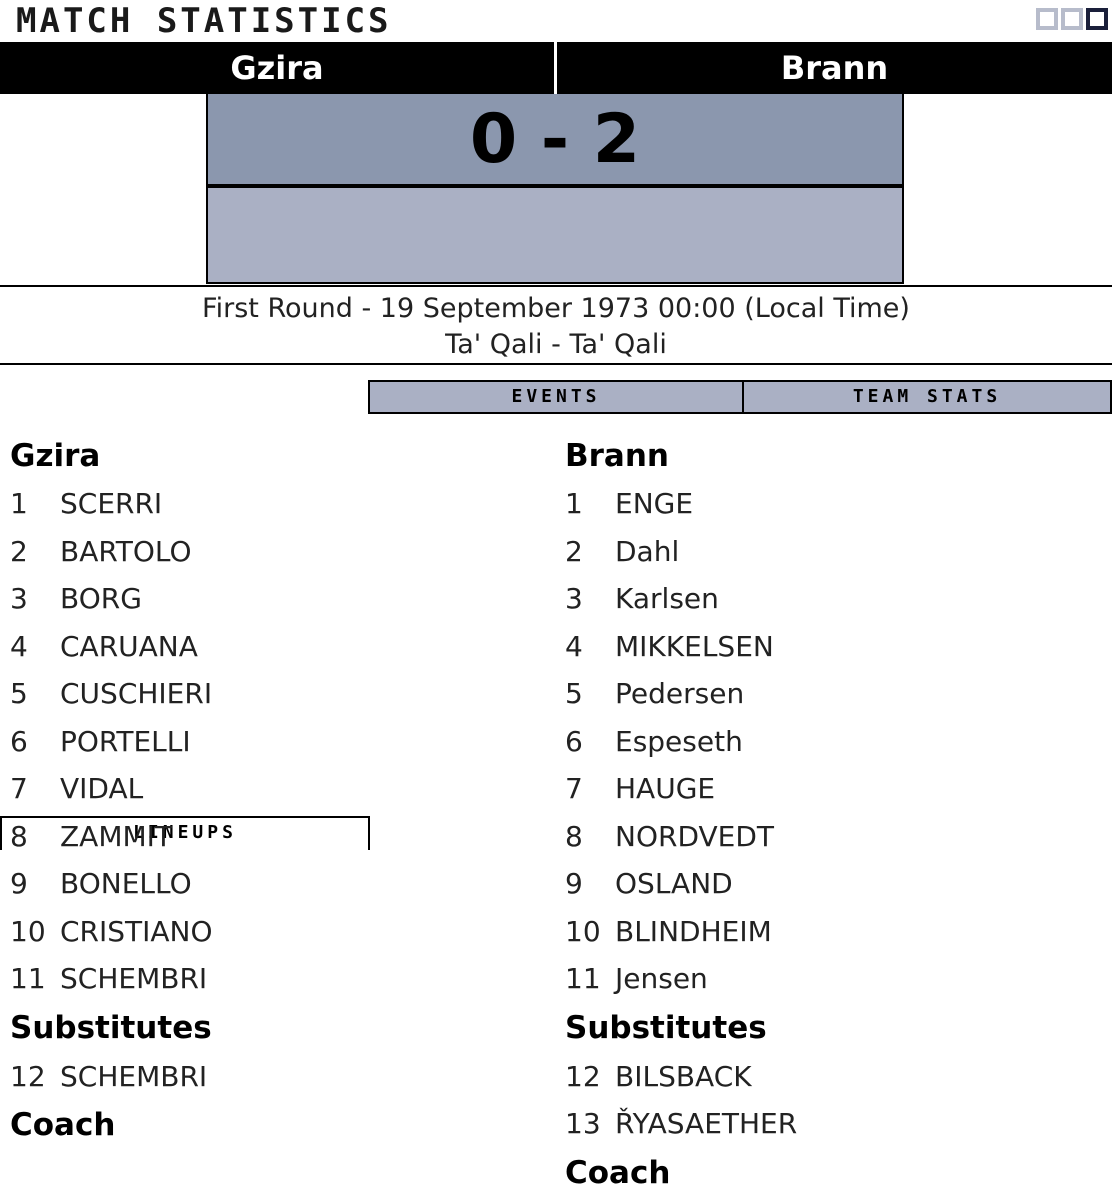 Image resolution: width=1118 pixels, height=1200 pixels. Describe the element at coordinates (654, 503) in the screenshot. I see `player-name: ENGE` at that location.